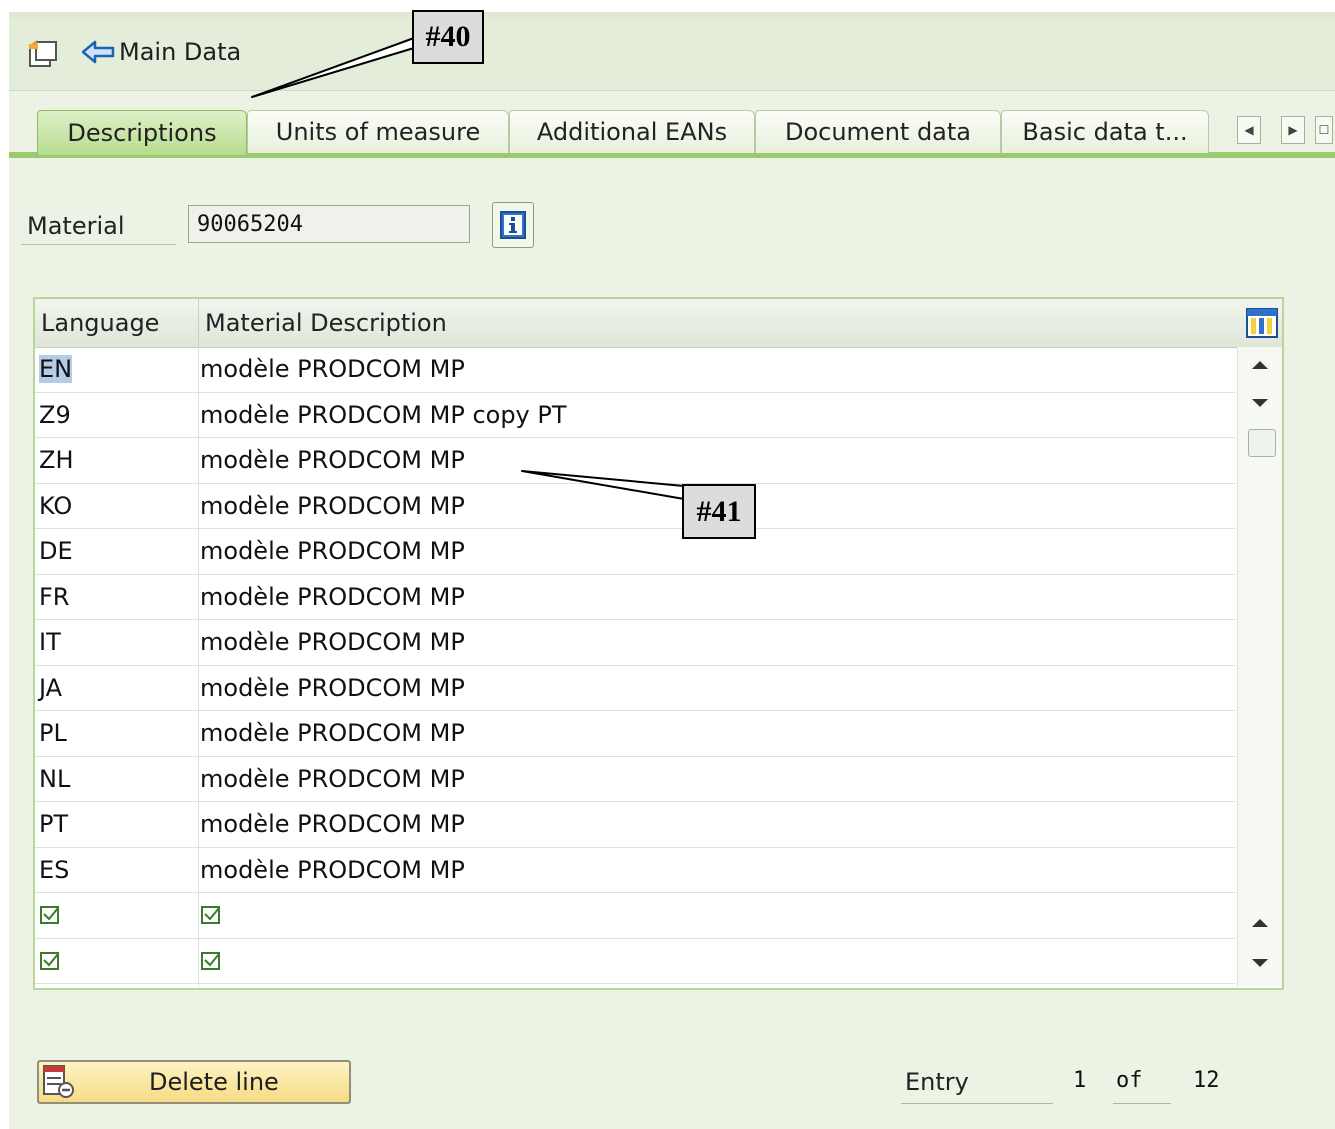  What do you see at coordinates (1260, 923) in the screenshot?
I see `scroll-page-up-icon` at bounding box center [1260, 923].